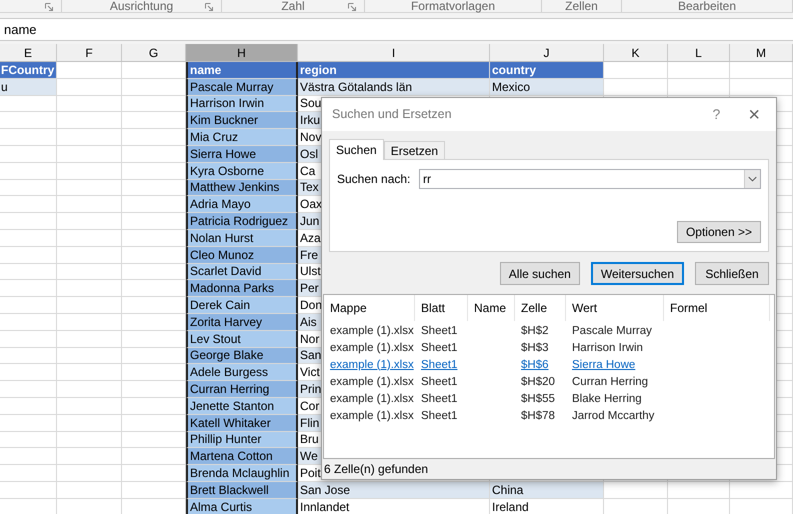  Describe the element at coordinates (508, 490) in the screenshot. I see `table-cell: China` at that location.